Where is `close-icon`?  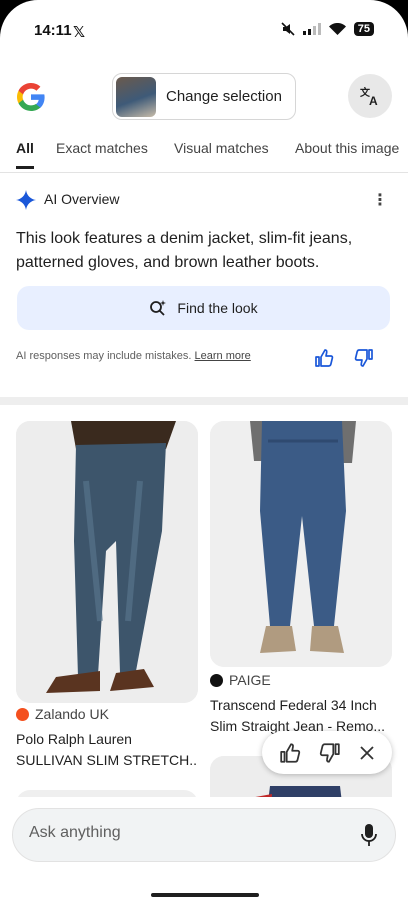
close-icon is located at coordinates (367, 753).